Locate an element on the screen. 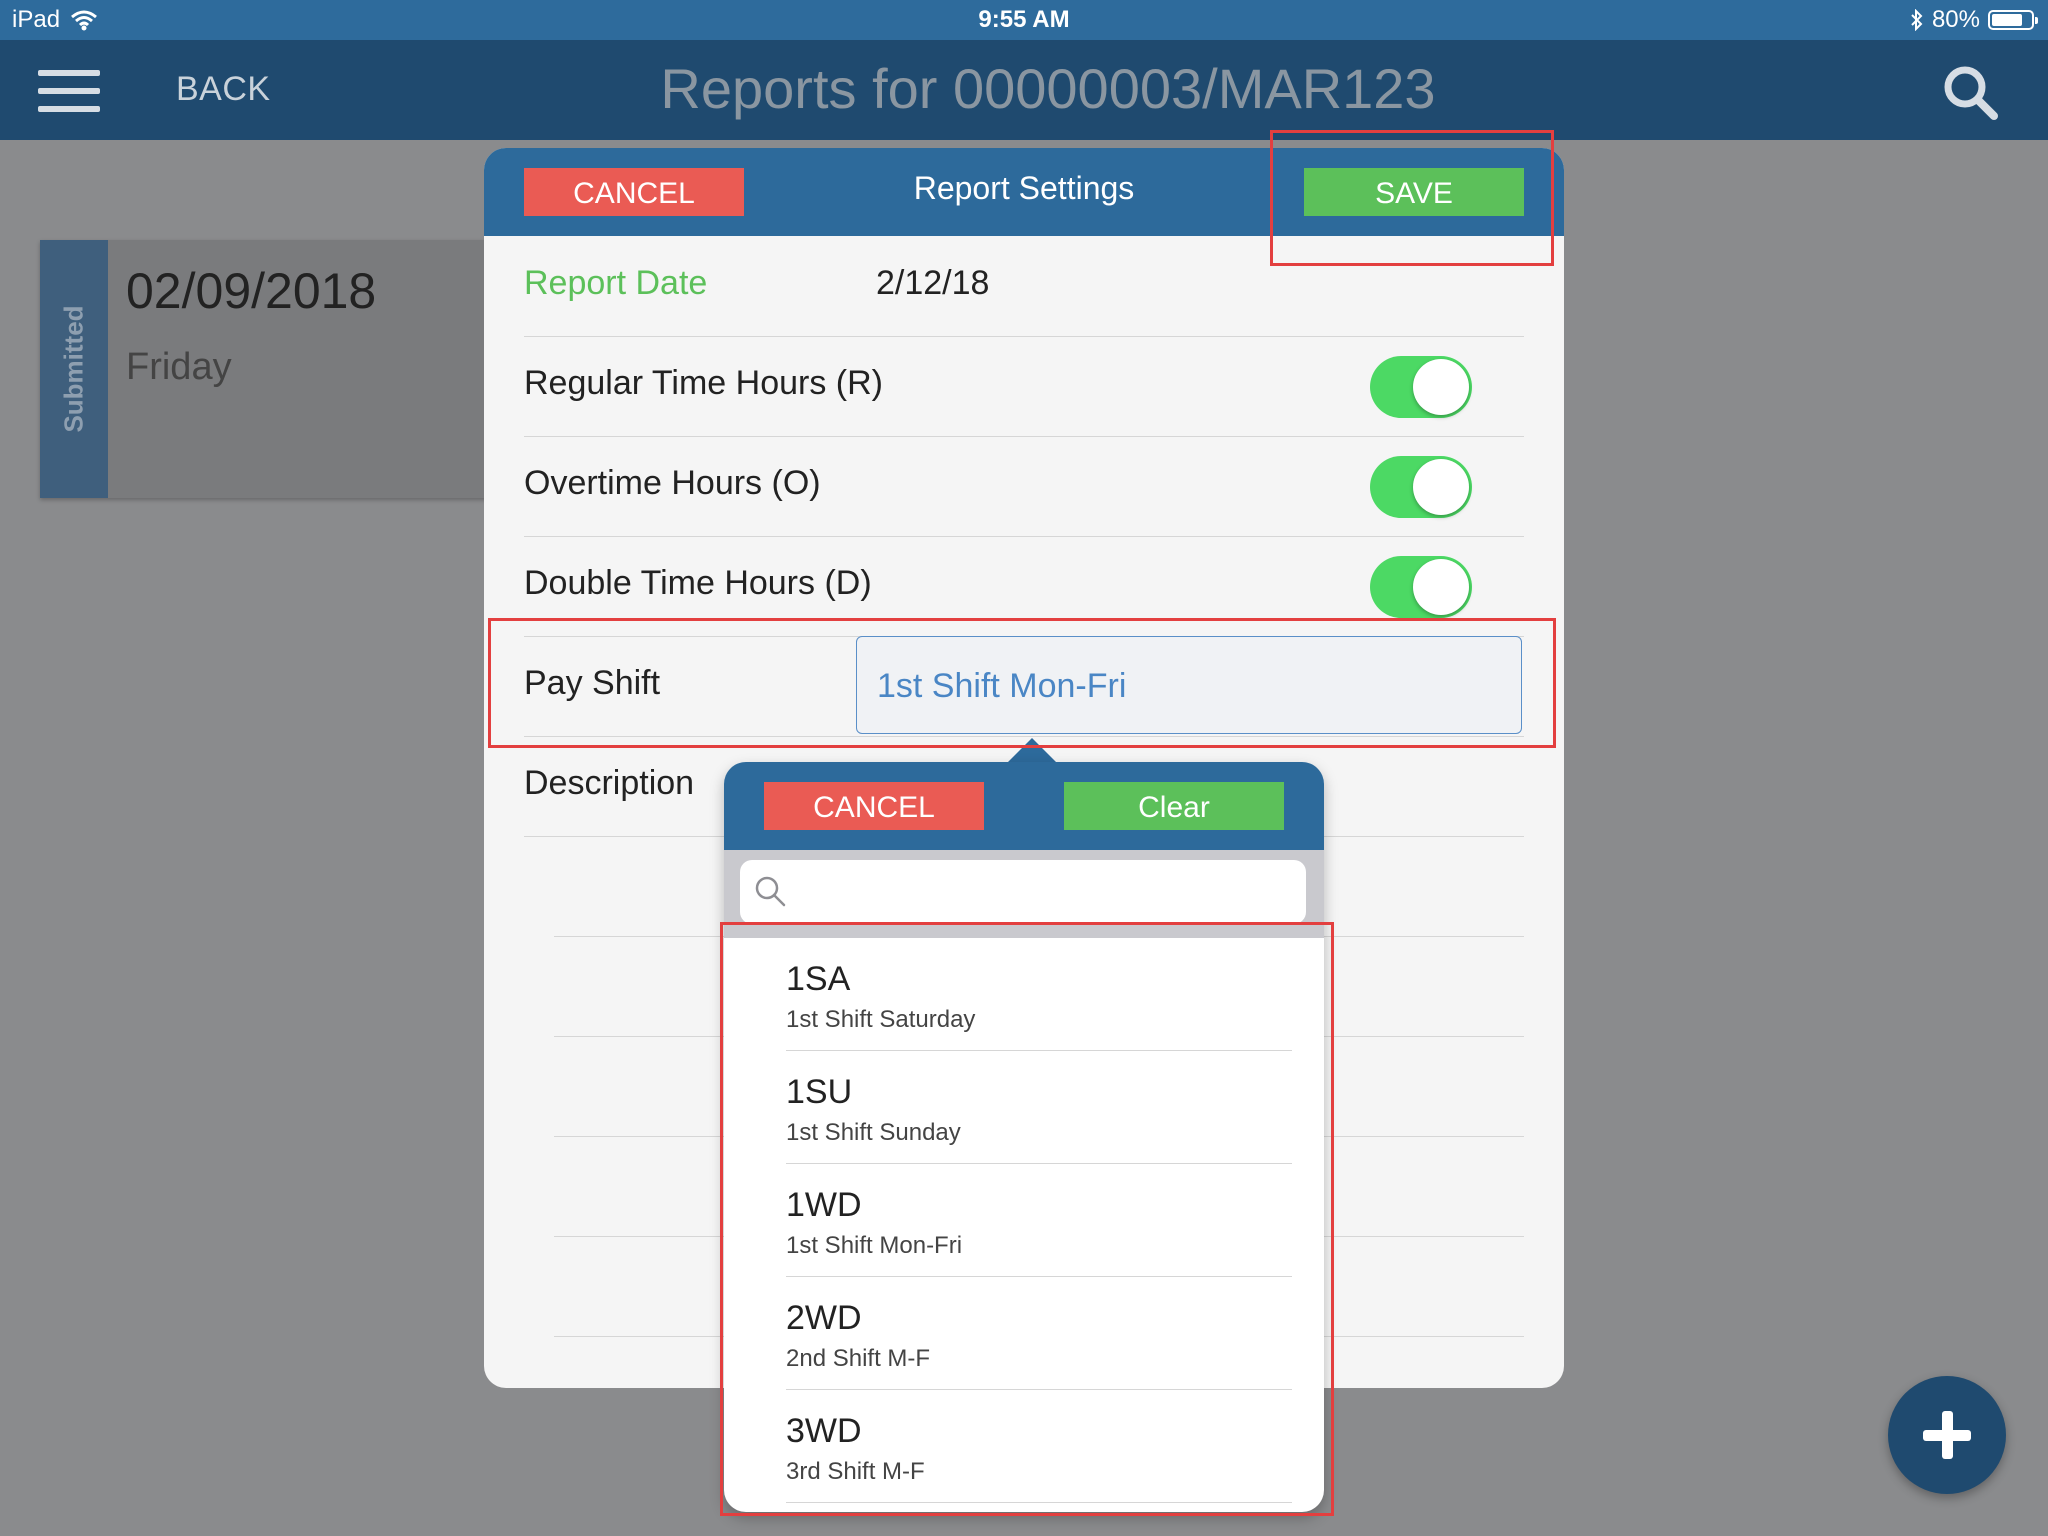  picker-cancel-button: CANCEL is located at coordinates (874, 806).